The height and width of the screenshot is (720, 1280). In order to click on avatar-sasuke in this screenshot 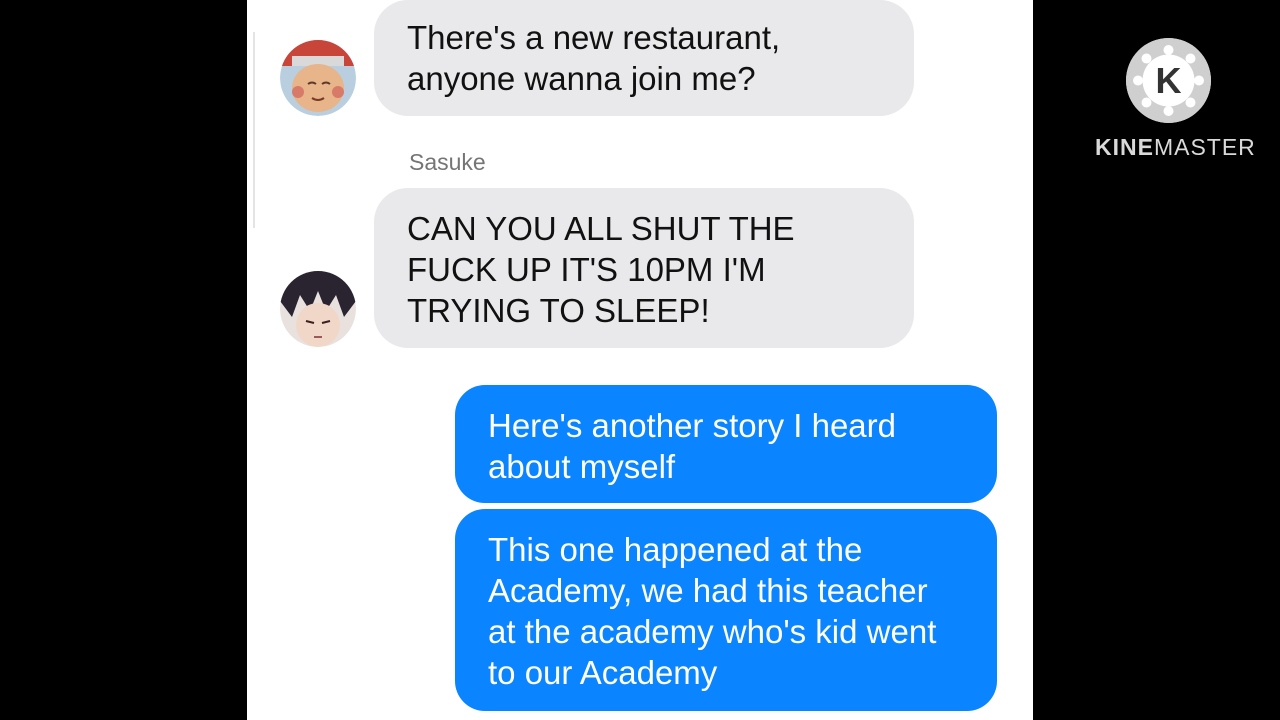, I will do `click(318, 309)`.